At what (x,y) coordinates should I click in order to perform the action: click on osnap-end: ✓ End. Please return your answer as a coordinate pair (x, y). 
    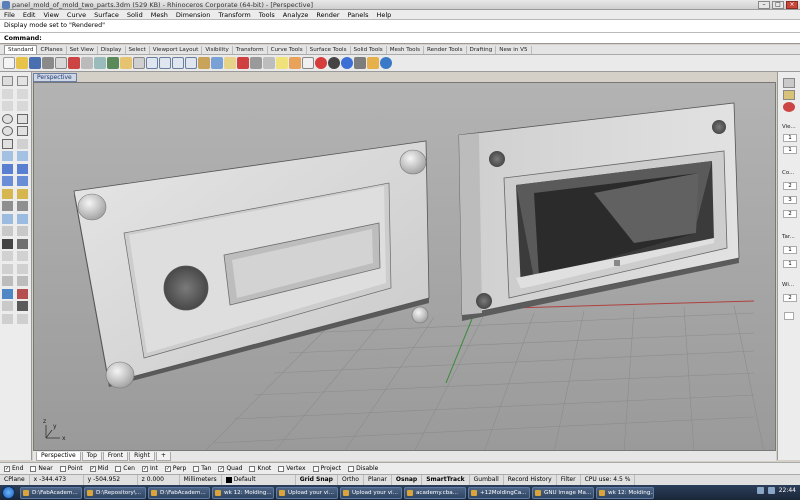
    Looking at the image, I should click on (13, 468).